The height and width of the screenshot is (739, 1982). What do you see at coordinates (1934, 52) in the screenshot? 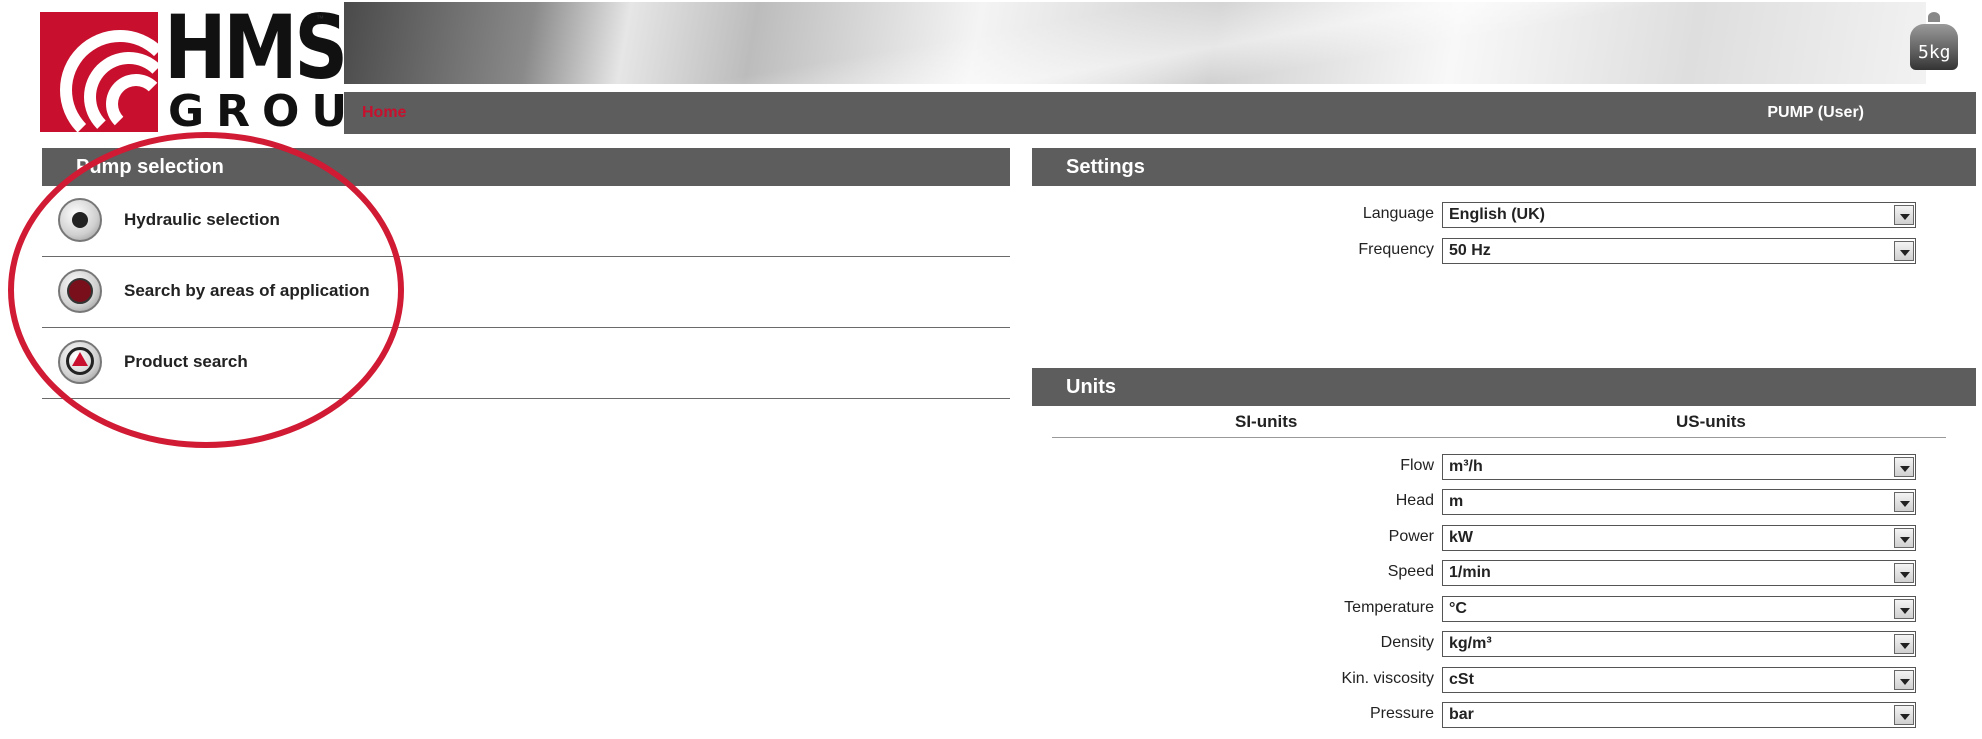
I see `weight-label: 5kg` at bounding box center [1934, 52].